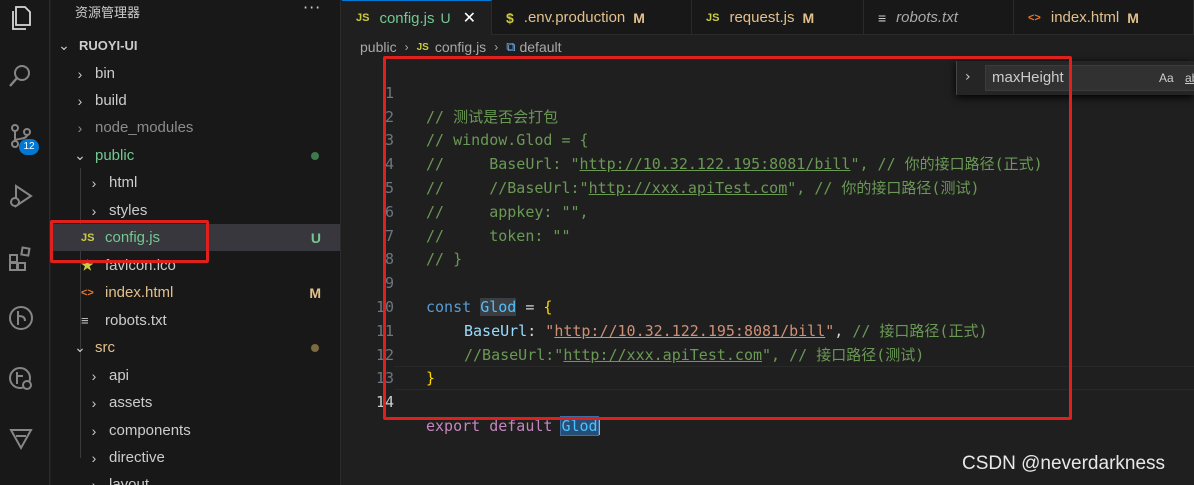  Describe the element at coordinates (21, 378) in the screenshot. I see `remote-icon` at that location.